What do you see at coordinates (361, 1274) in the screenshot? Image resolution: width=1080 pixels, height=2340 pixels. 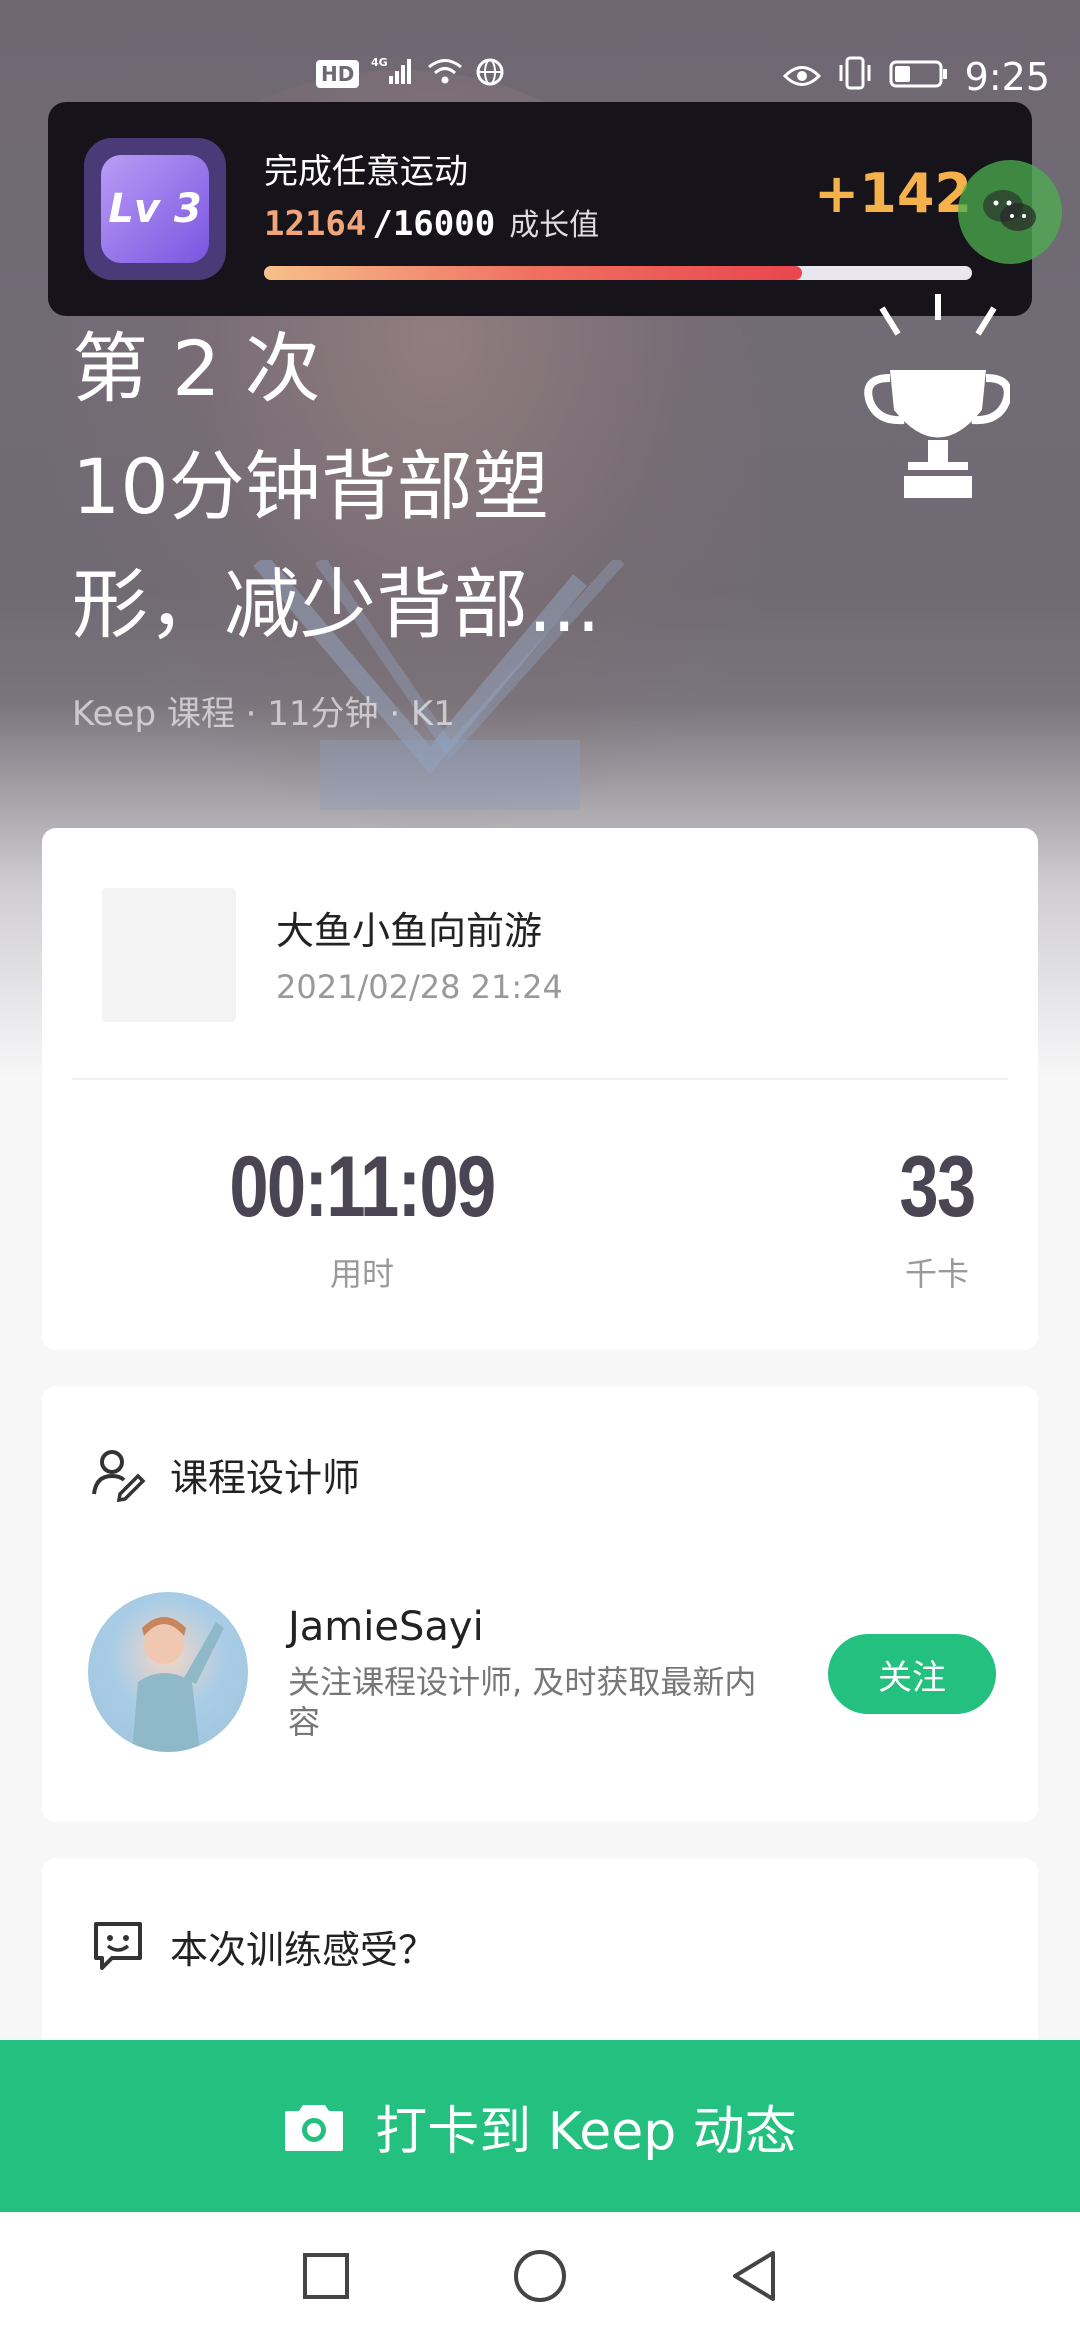 I see `duration-label: 用时` at bounding box center [361, 1274].